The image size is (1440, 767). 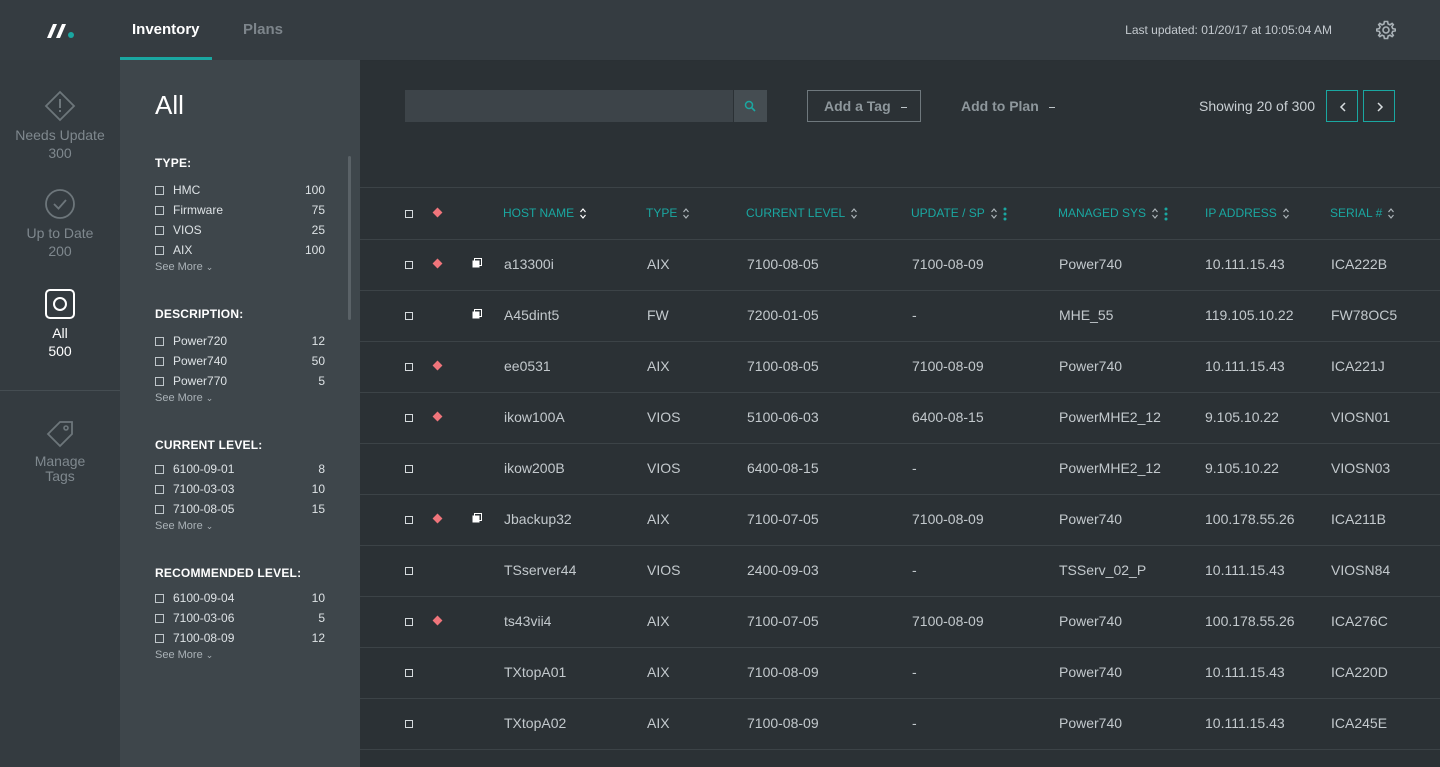 What do you see at coordinates (1364, 315) in the screenshot?
I see `cell-serial: FW78OC5` at bounding box center [1364, 315].